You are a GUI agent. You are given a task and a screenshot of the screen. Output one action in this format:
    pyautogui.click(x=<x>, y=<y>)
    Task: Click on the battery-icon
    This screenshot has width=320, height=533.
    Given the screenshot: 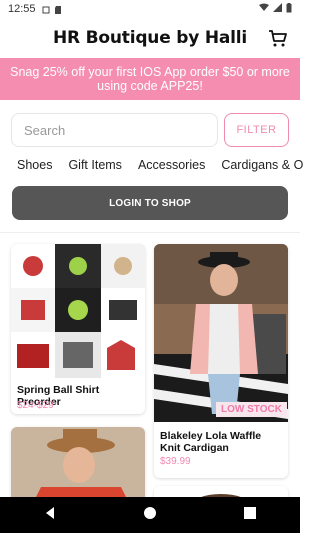 What is the action you would take?
    pyautogui.click(x=289, y=9)
    